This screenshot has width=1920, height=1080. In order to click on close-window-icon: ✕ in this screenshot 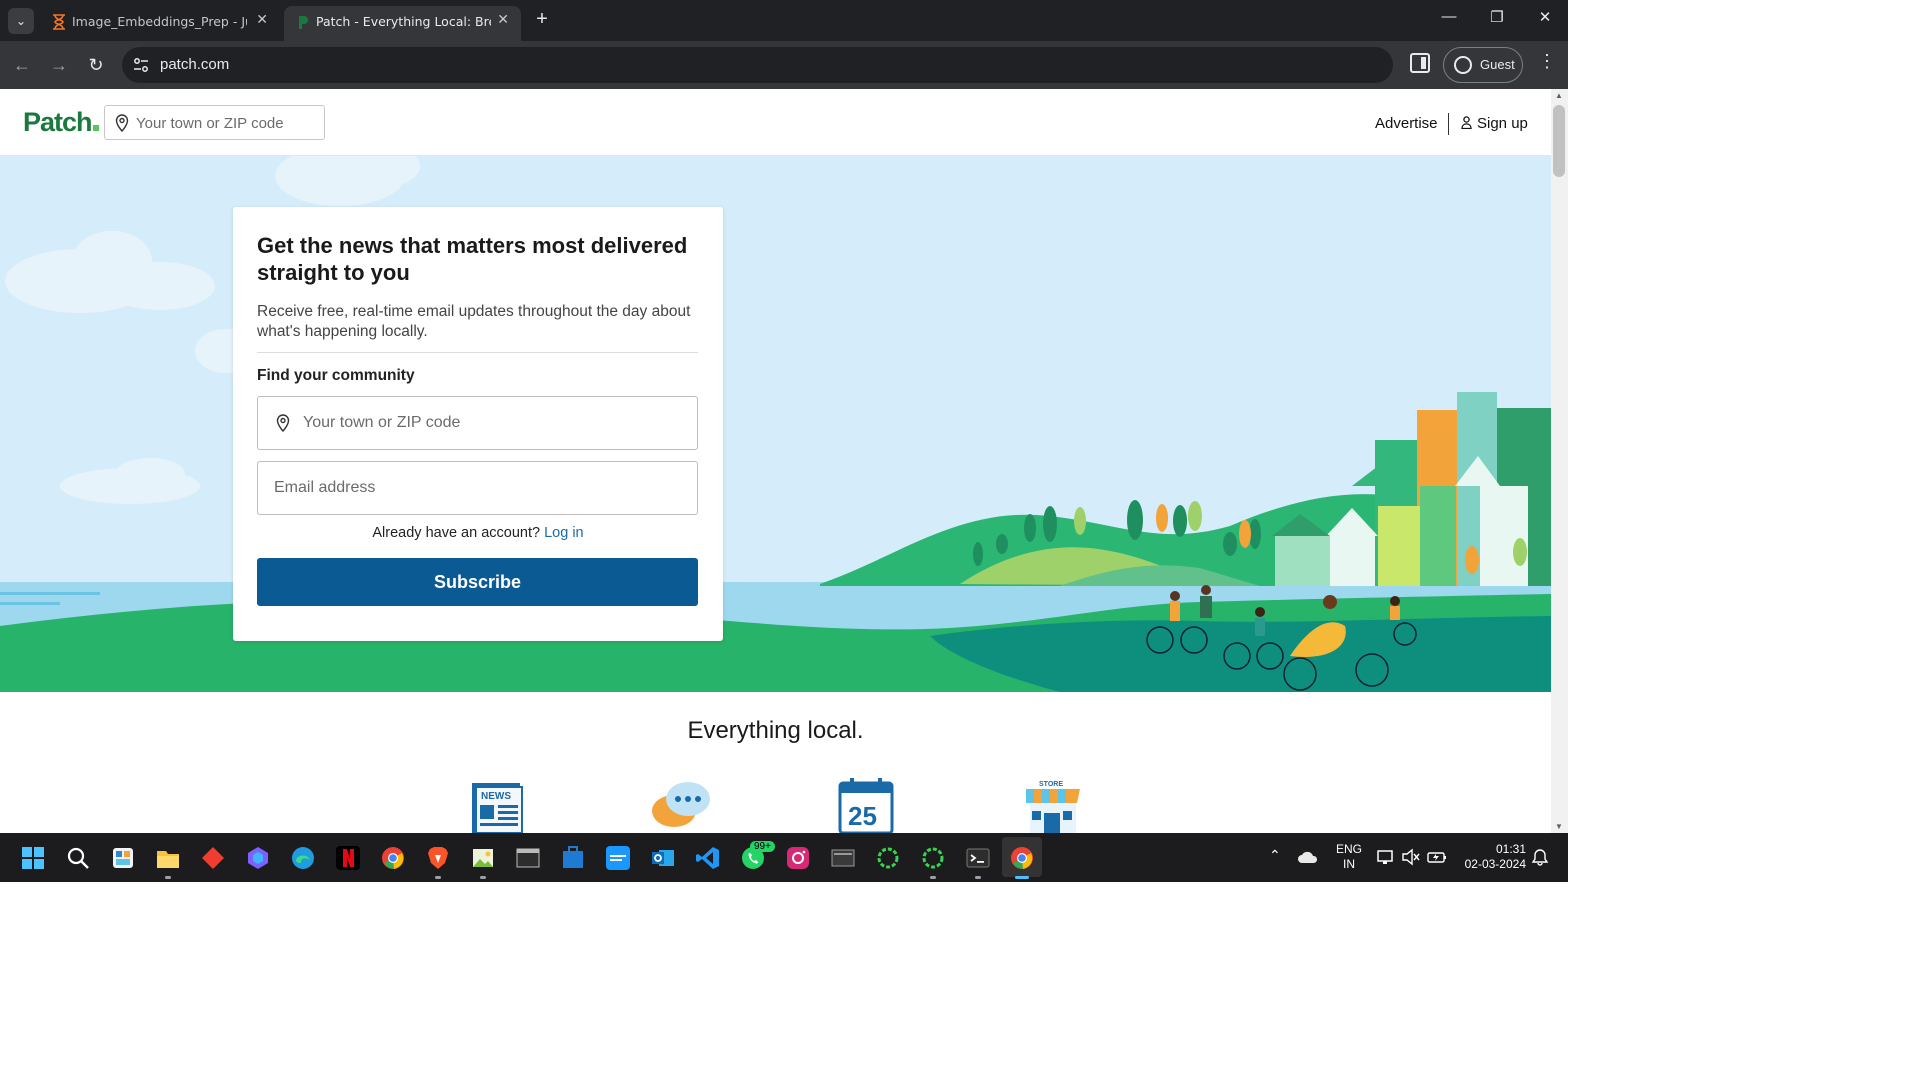, I will do `click(1545, 17)`.